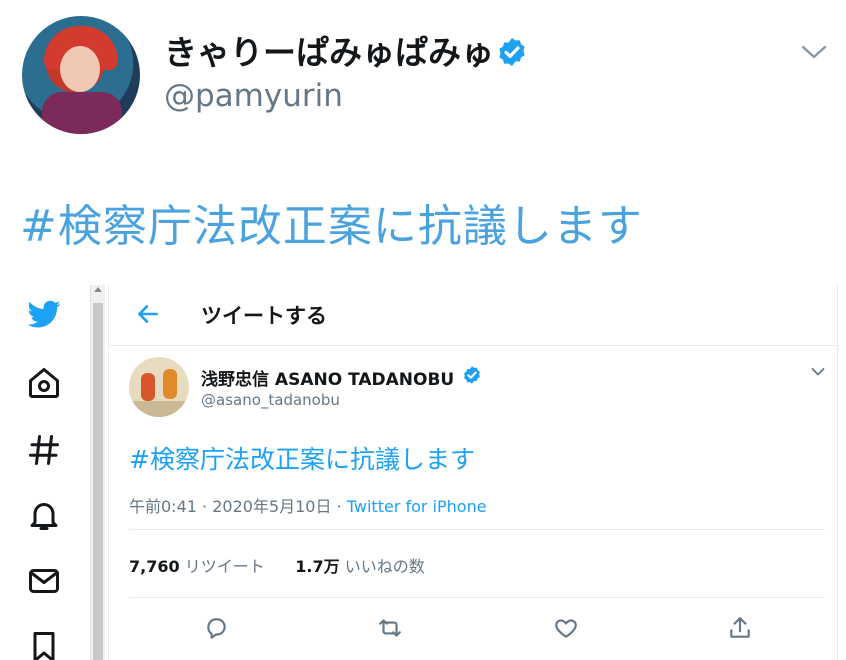 This screenshot has width=846, height=660. I want to click on like-icon, so click(566, 628).